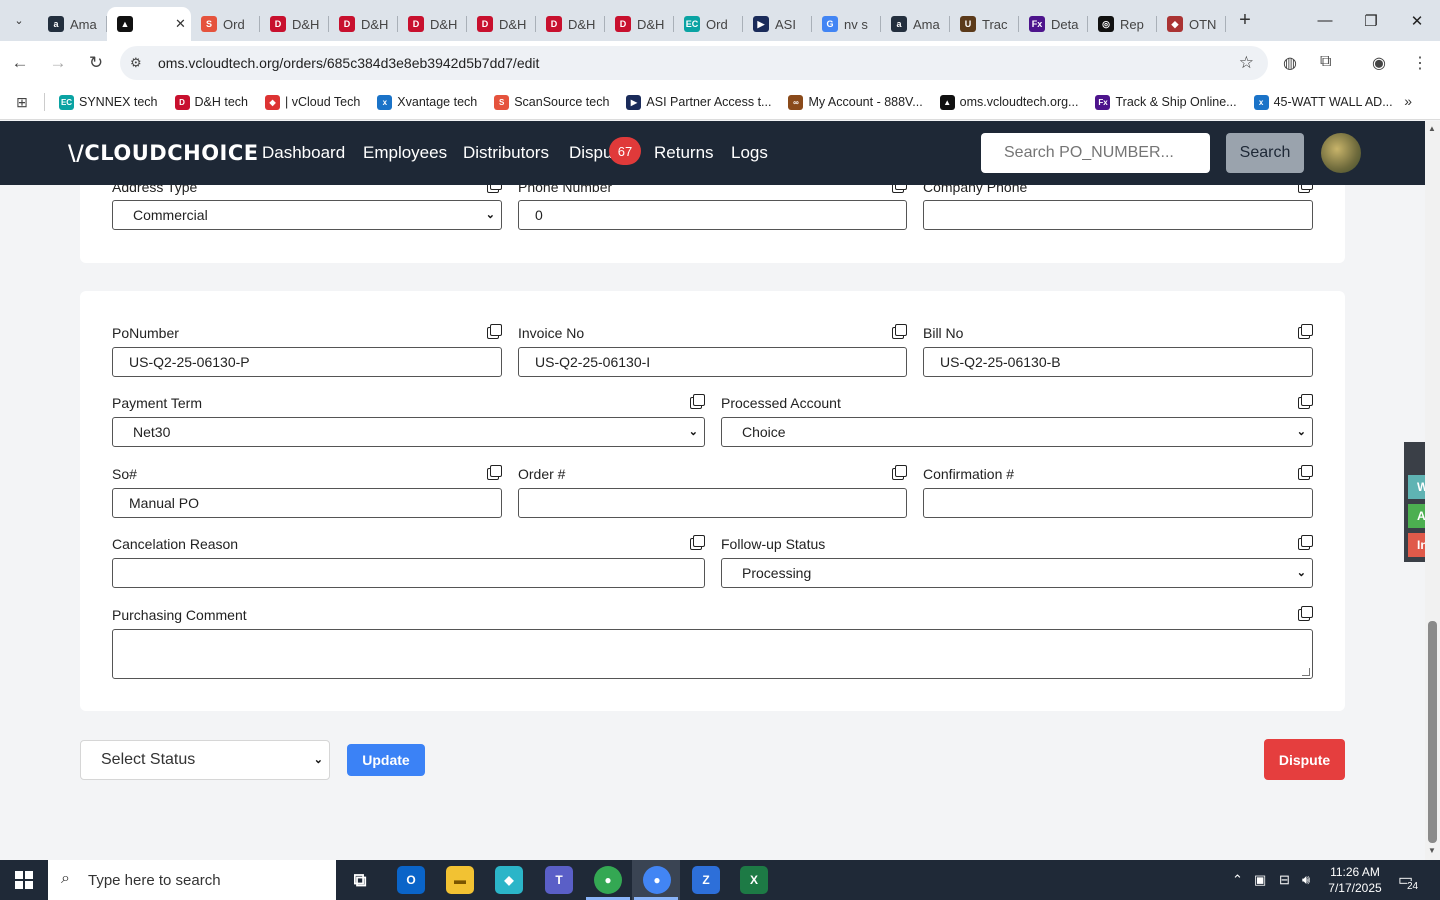  Describe the element at coordinates (754, 880) in the screenshot. I see `excel-icon: X` at that location.